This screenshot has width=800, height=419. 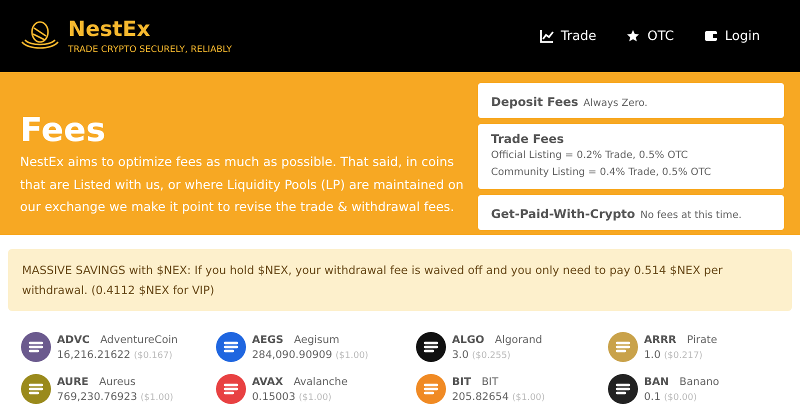 What do you see at coordinates (268, 340) in the screenshot?
I see `coin-symbol: AEGS` at bounding box center [268, 340].